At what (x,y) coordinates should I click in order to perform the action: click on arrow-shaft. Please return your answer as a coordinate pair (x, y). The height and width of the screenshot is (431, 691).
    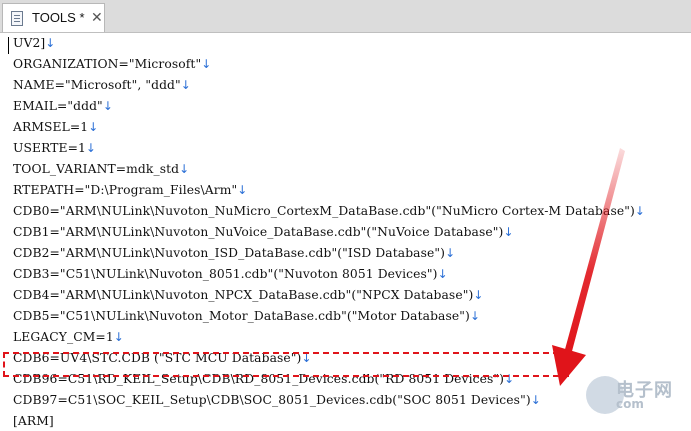
    Looking at the image, I should click on (594, 251).